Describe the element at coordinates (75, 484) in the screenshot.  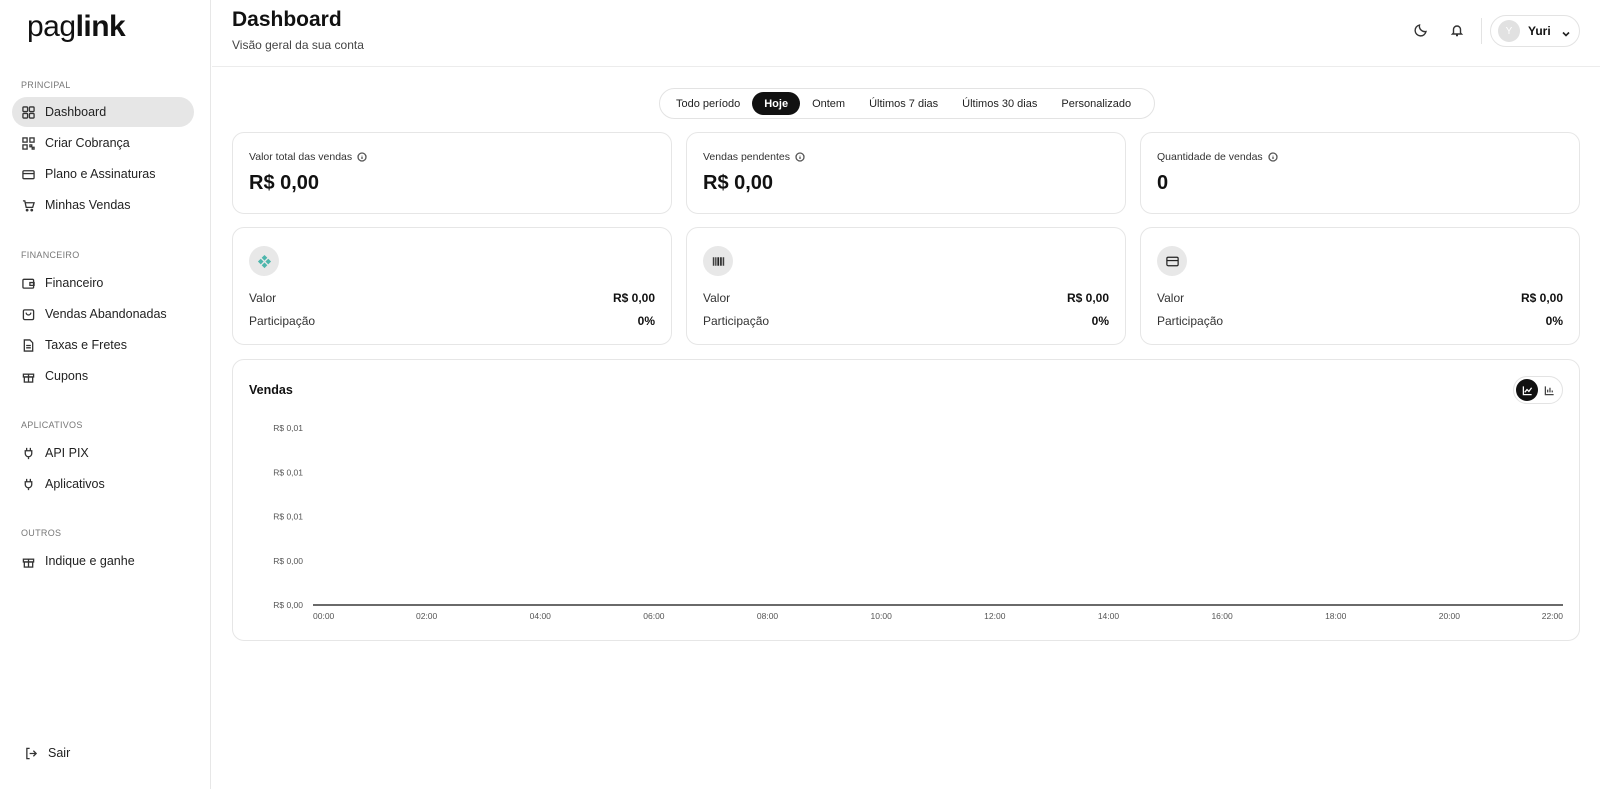
I see `sidebar-item-label: Aplicativos` at that location.